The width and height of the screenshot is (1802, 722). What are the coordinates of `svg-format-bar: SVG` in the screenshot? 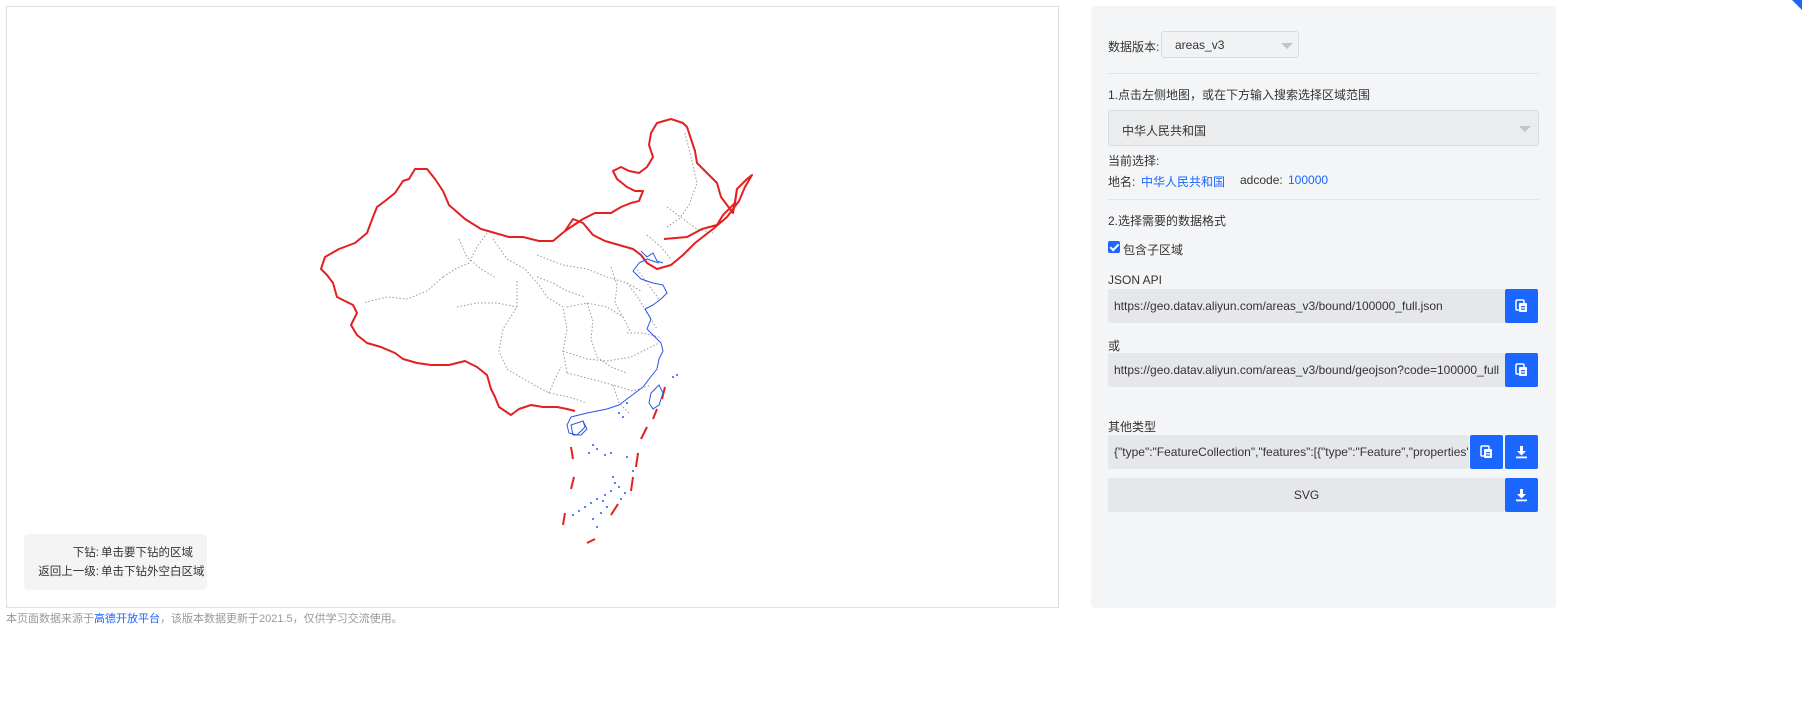 It's located at (1306, 495).